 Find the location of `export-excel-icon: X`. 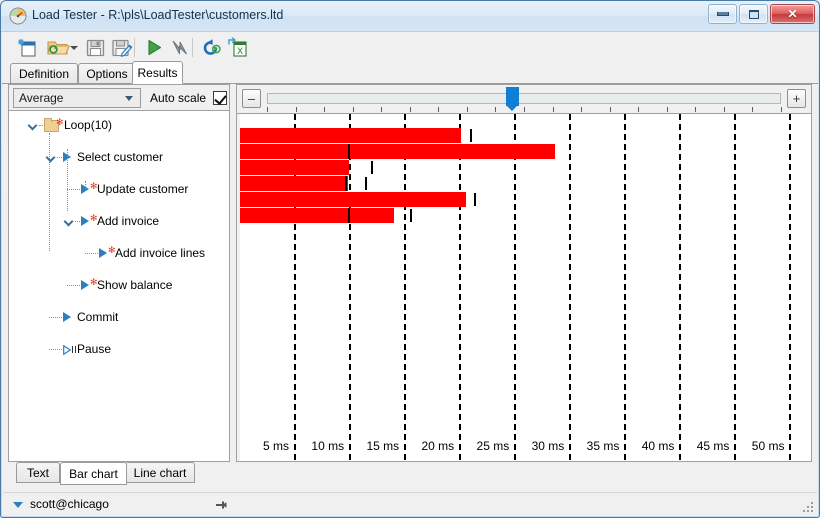

export-excel-icon: X is located at coordinates (238, 47).